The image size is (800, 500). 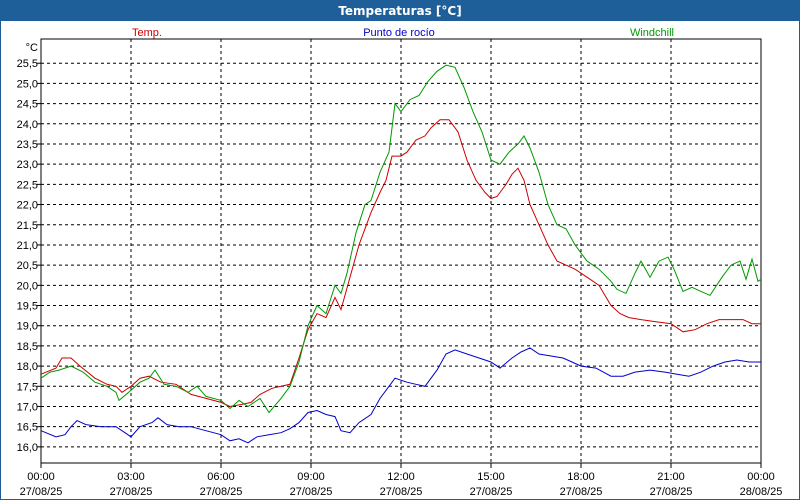 I want to click on y-tick-label: 22,5, so click(x=27, y=185).